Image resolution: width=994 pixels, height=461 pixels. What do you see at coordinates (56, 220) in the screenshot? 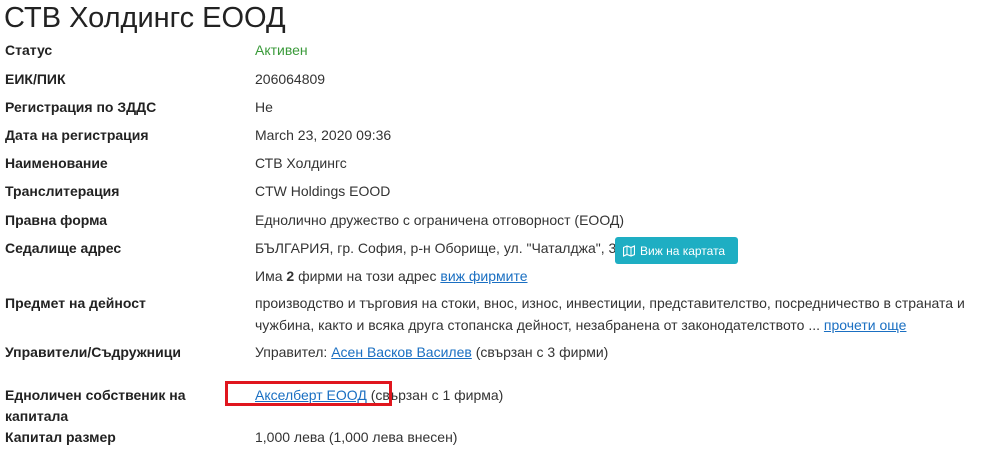
I see `legal-form-label: Правна форма` at bounding box center [56, 220].